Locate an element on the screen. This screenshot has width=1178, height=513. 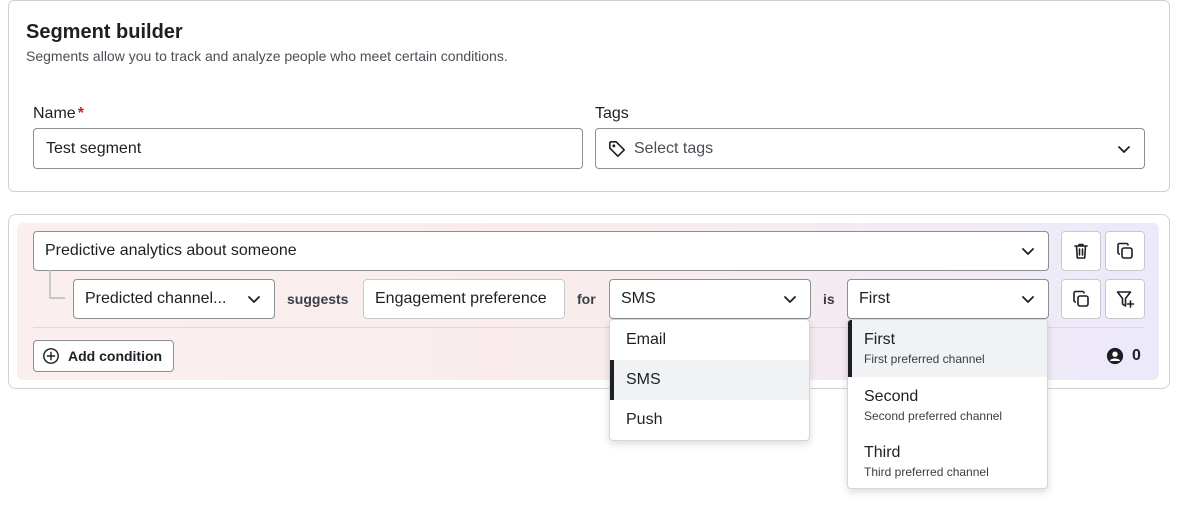
rank-select: First is located at coordinates (948, 299).